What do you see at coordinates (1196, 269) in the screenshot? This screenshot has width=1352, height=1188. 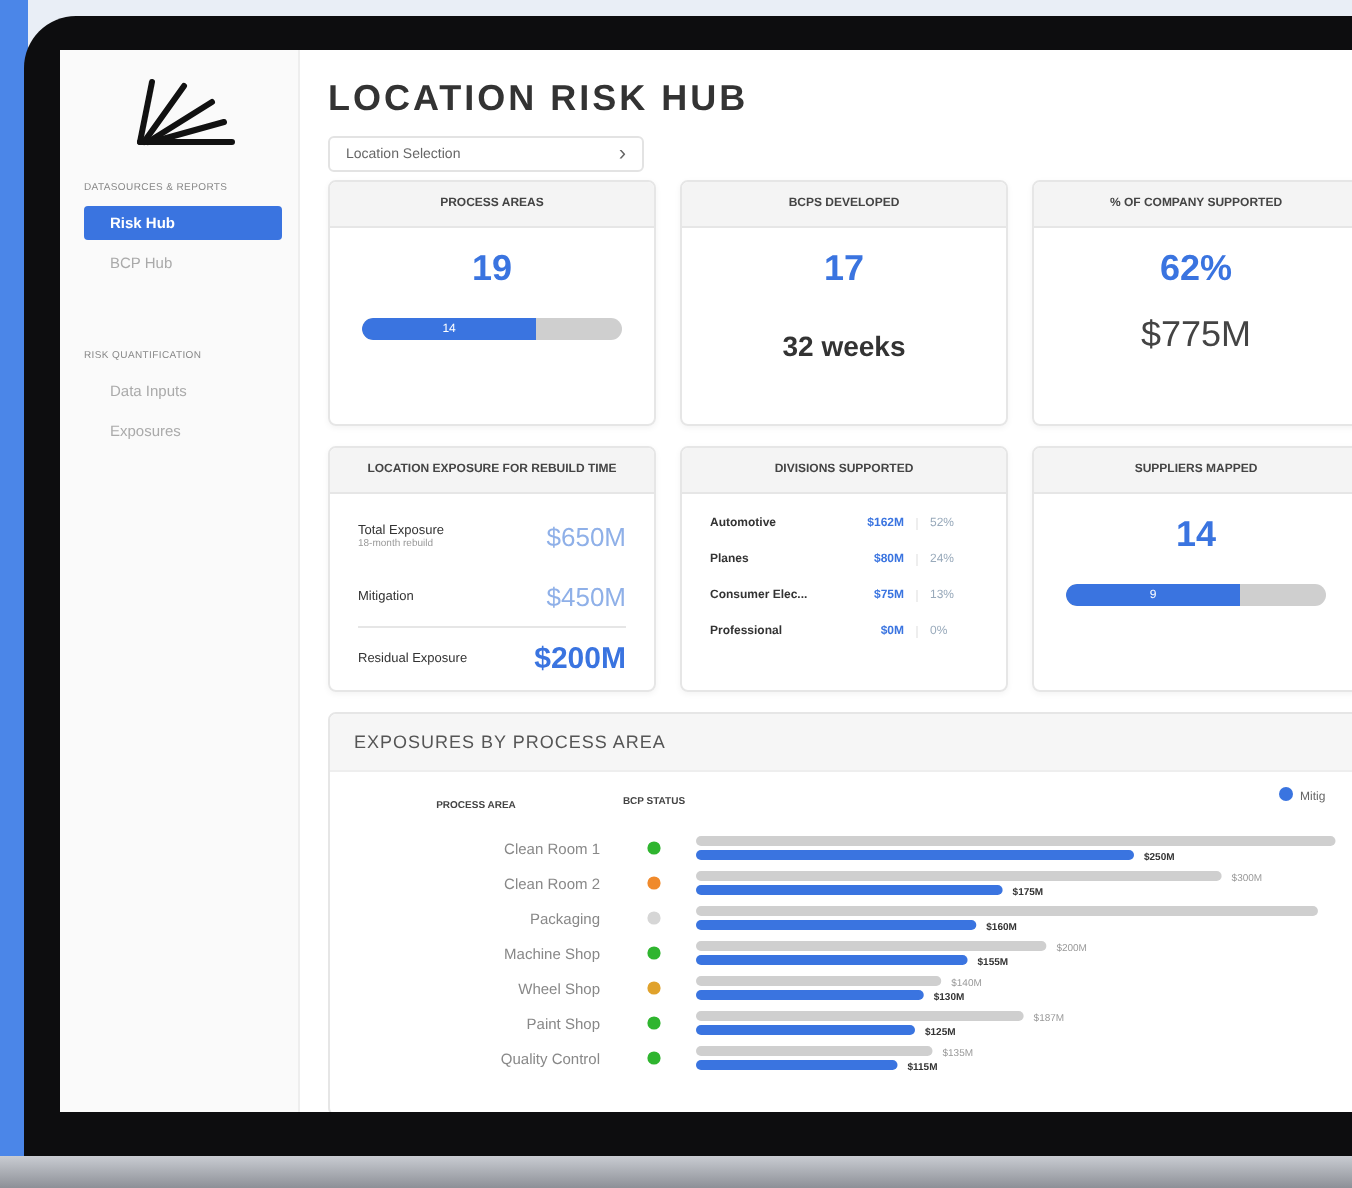 I see `stat-value: 62%` at bounding box center [1196, 269].